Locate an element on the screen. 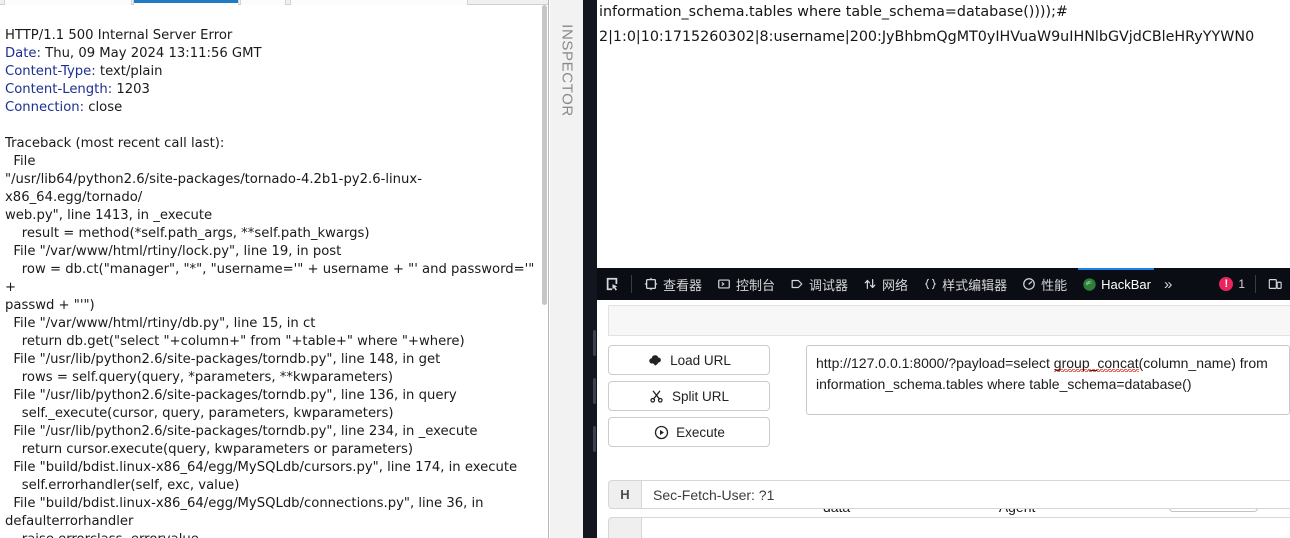 The width and height of the screenshot is (1290, 538). tab-inspector-label: 查看器 is located at coordinates (683, 285).